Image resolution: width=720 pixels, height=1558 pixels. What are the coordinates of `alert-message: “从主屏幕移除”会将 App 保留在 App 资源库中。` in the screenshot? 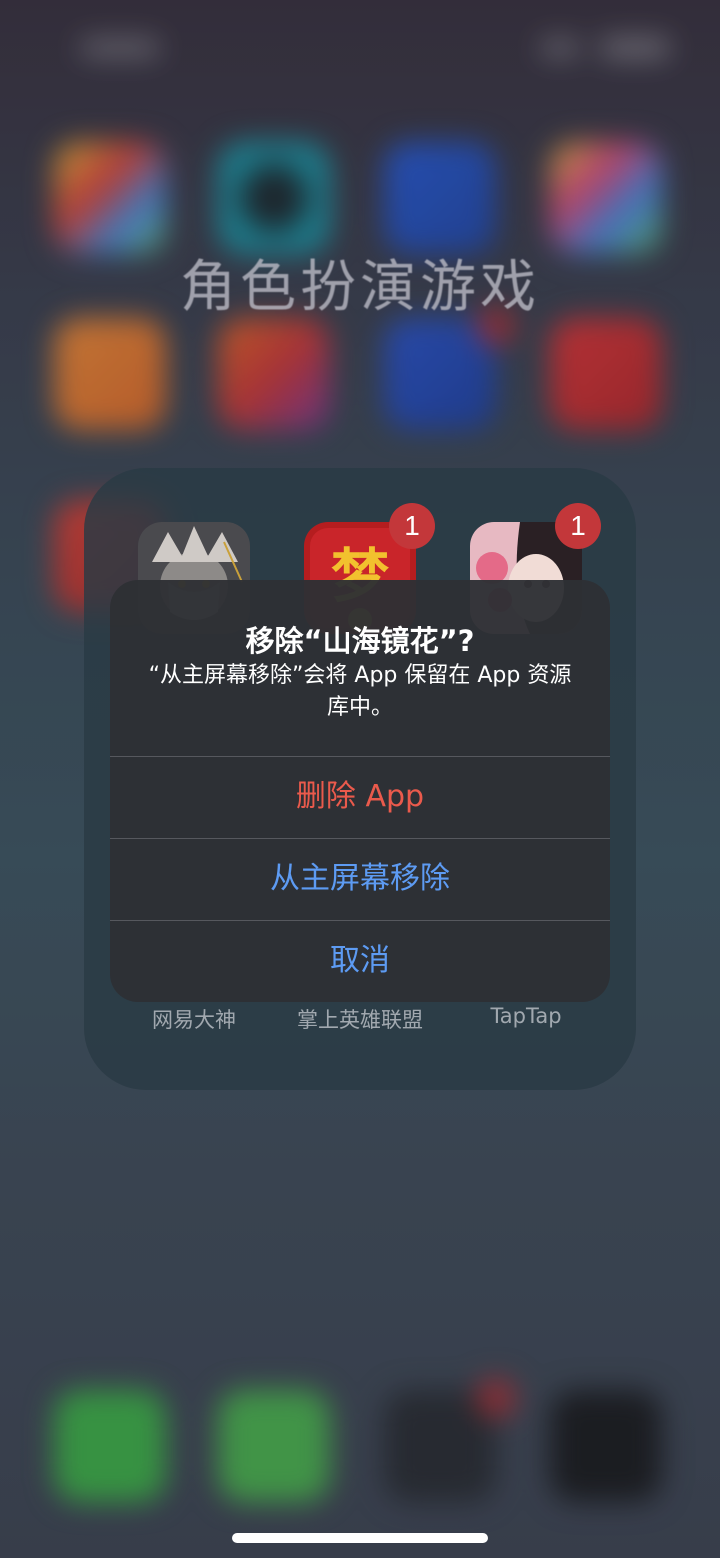 It's located at (360, 691).